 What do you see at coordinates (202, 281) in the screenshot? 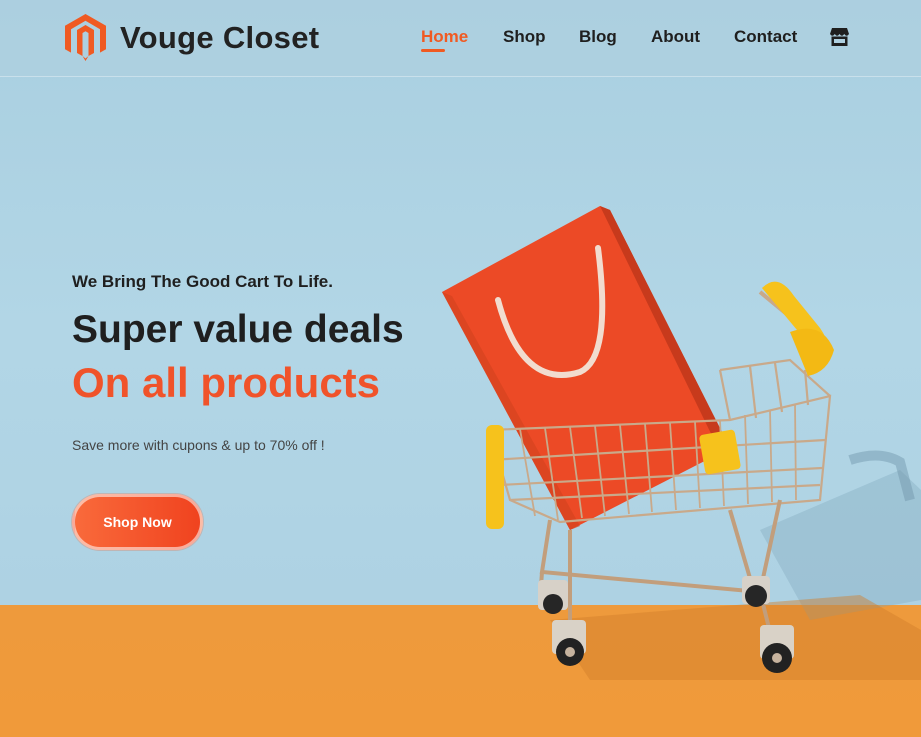
I see `hero-tagline: We Bring The Good Cart To Life.` at bounding box center [202, 281].